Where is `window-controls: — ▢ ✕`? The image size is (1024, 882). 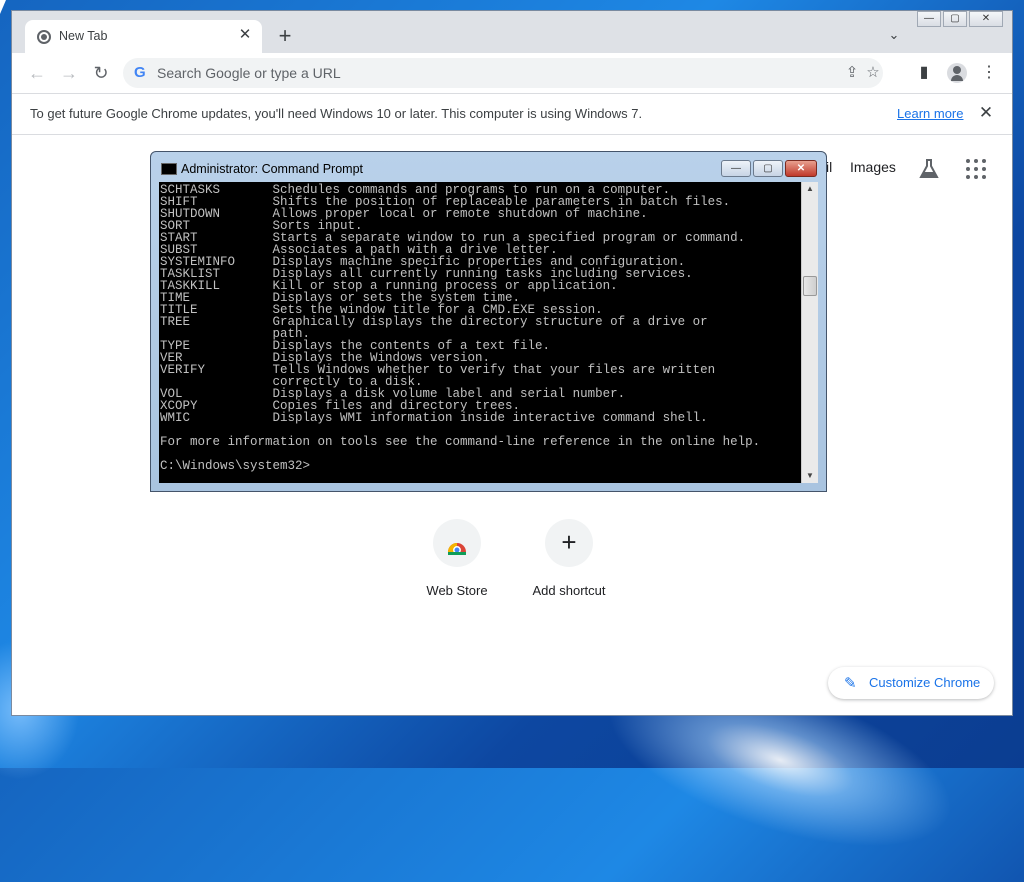
window-controls: — ▢ ✕ is located at coordinates (962, 20).